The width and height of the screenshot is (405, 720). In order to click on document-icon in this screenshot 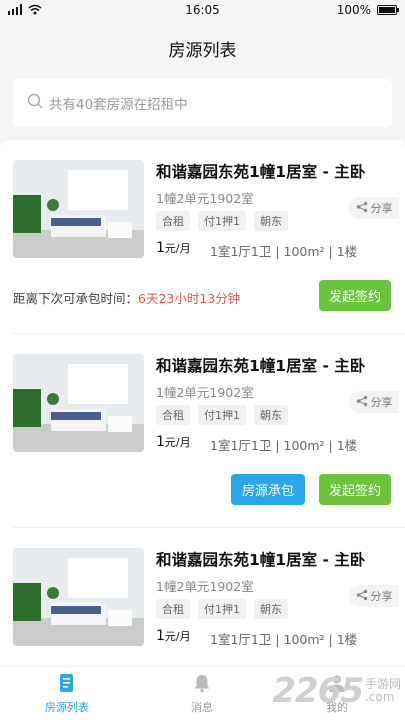, I will do `click(67, 685)`.